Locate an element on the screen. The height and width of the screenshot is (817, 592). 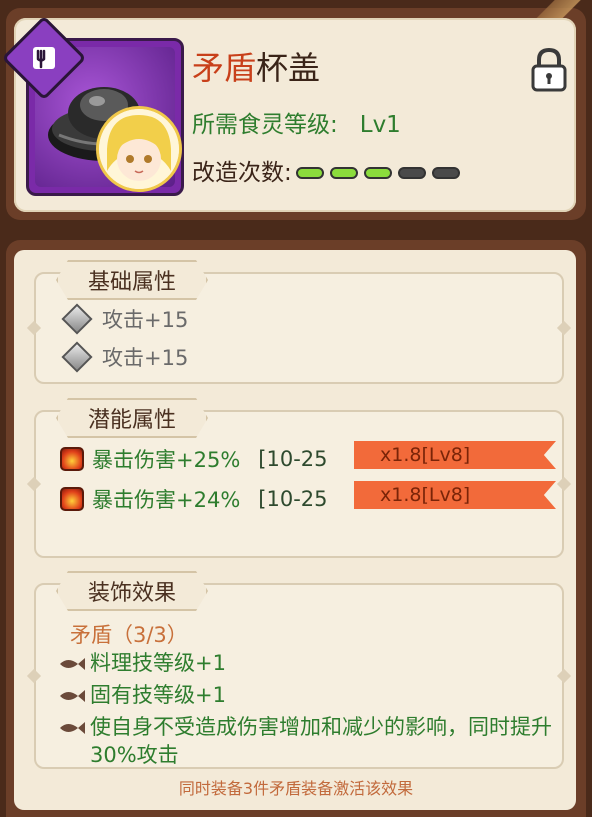
potential-stat-text: 暴击伤害+24% is located at coordinates (166, 500).